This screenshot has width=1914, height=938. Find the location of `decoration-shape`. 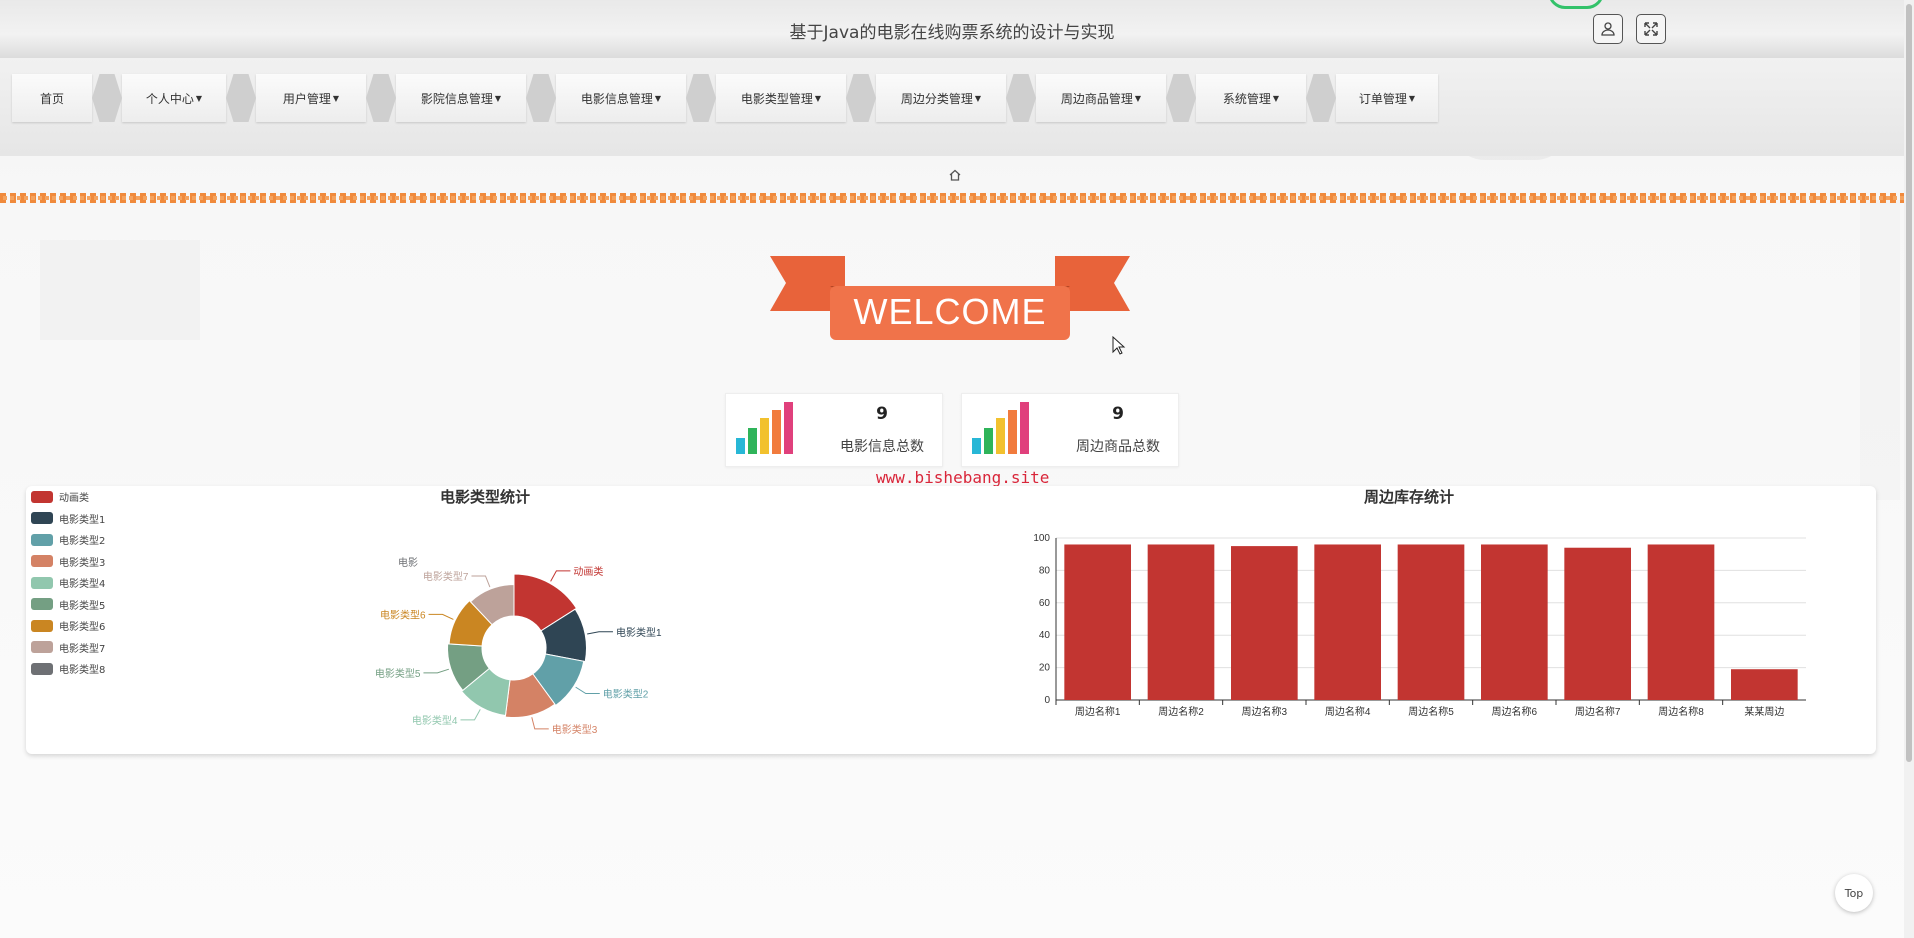

decoration-shape is located at coordinates (1576, 4).